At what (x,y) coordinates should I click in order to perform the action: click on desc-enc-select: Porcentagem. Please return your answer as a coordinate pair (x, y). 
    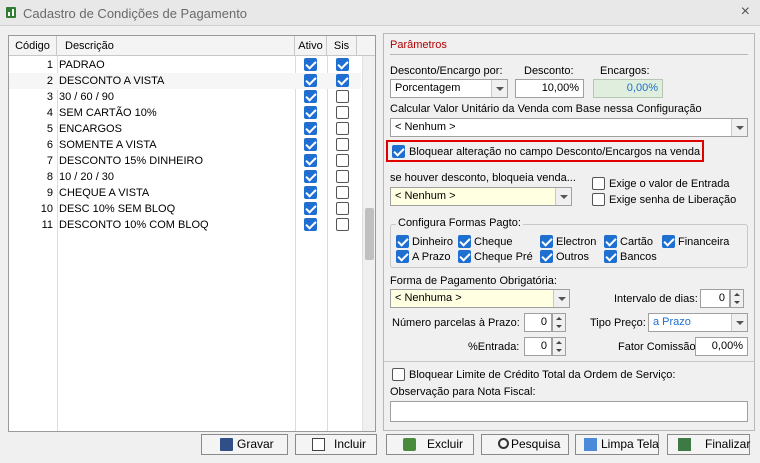
    Looking at the image, I should click on (449, 88).